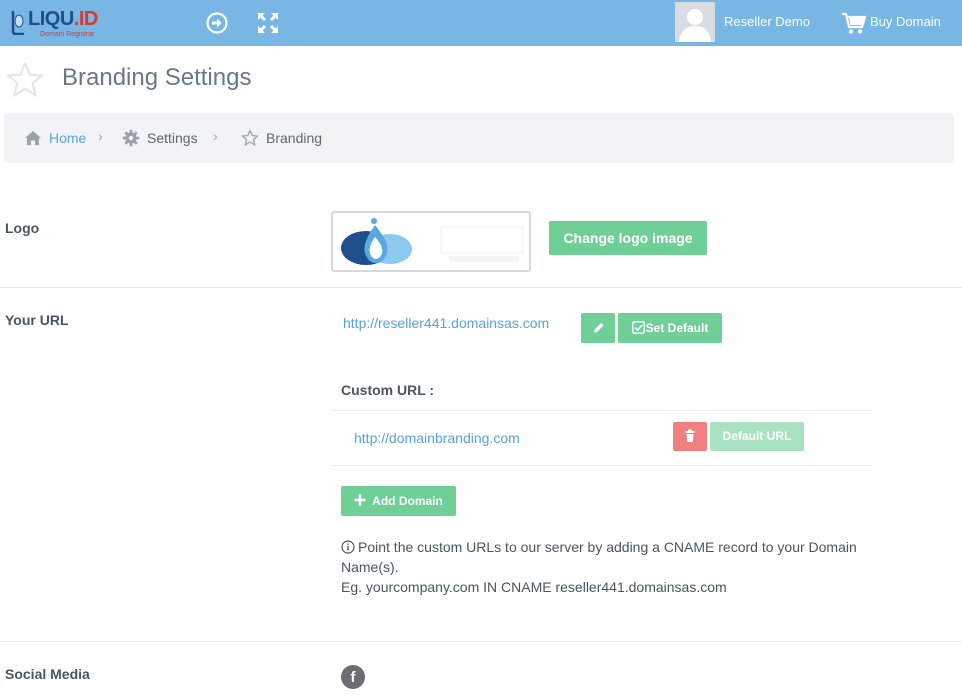 The width and height of the screenshot is (962, 700). I want to click on fullscreen-icon, so click(268, 23).